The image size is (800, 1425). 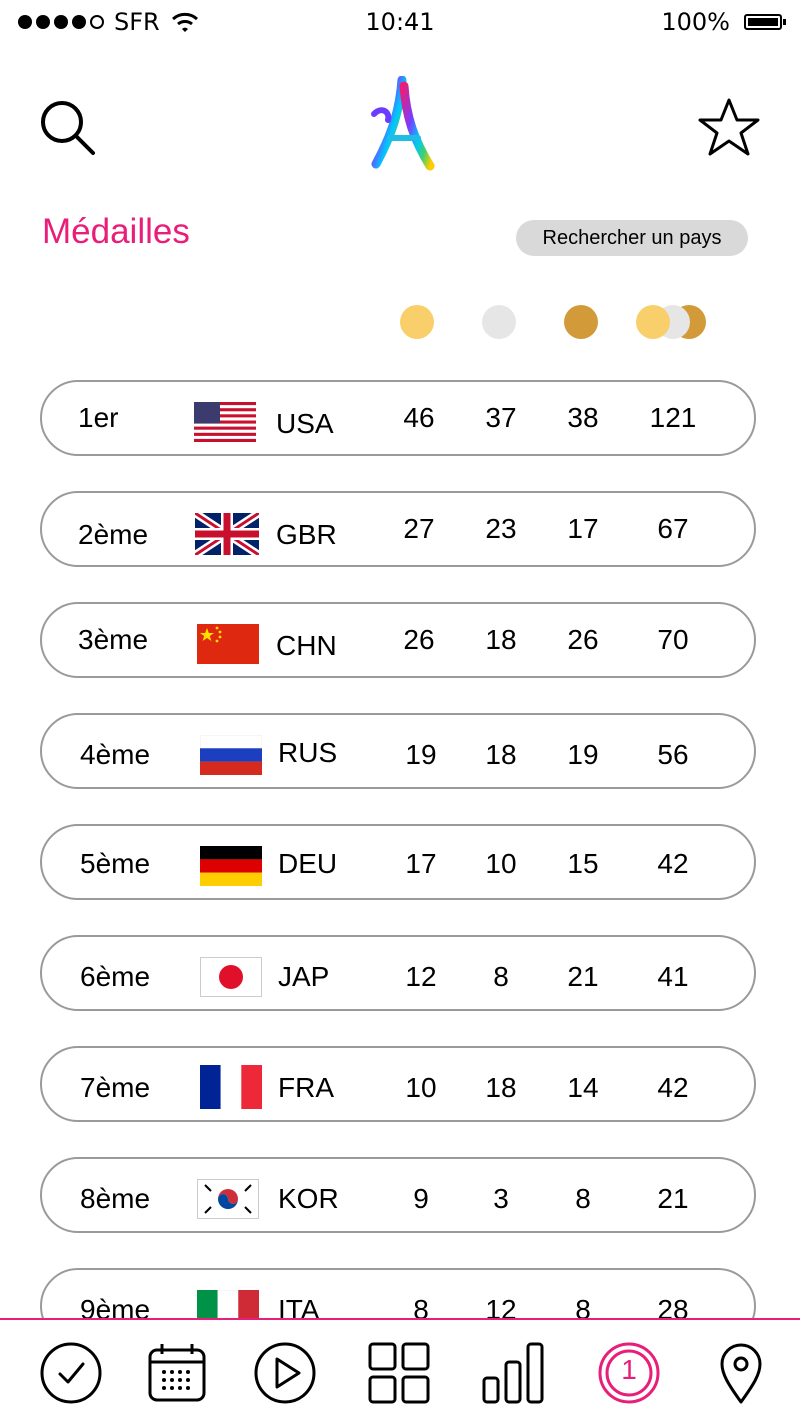 I want to click on status-bar: SFR 10:41 100%, so click(x=400, y=23).